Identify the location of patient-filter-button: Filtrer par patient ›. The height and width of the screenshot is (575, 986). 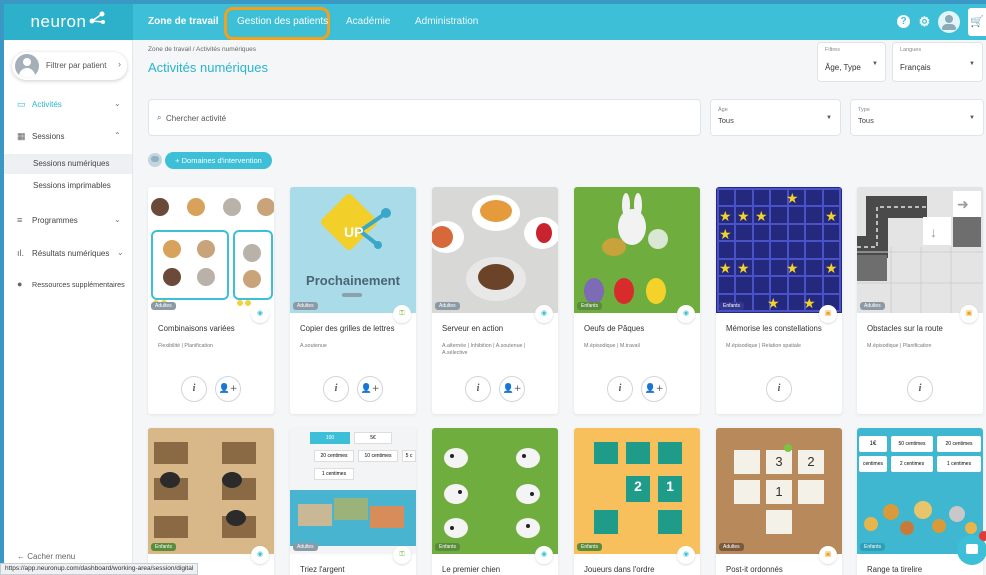
(69, 66).